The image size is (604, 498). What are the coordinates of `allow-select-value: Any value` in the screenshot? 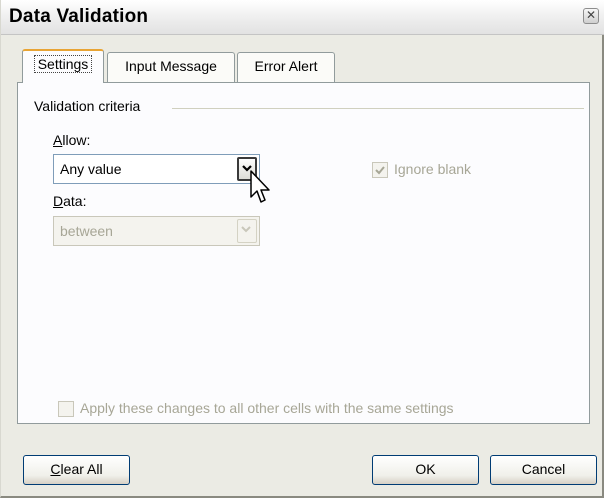 It's located at (91, 169).